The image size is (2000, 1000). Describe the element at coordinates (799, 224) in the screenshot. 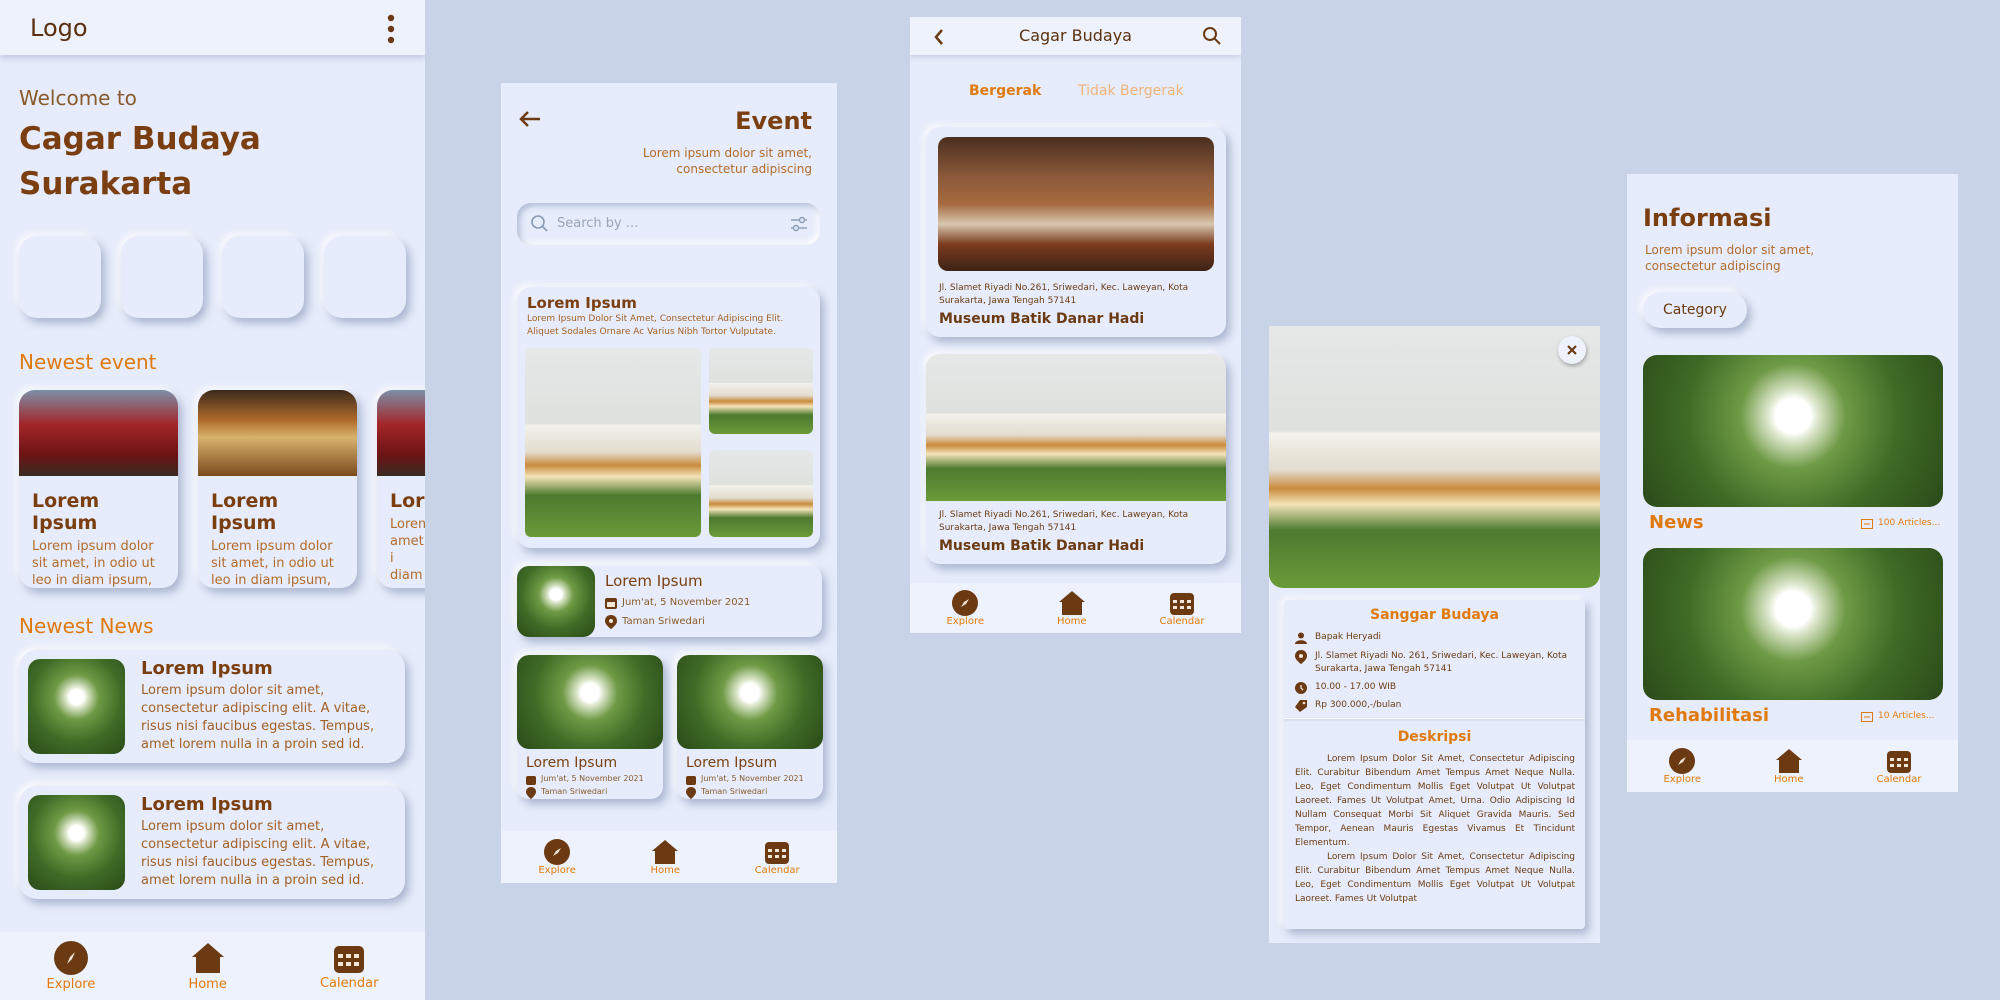

I see `filter-icon` at that location.